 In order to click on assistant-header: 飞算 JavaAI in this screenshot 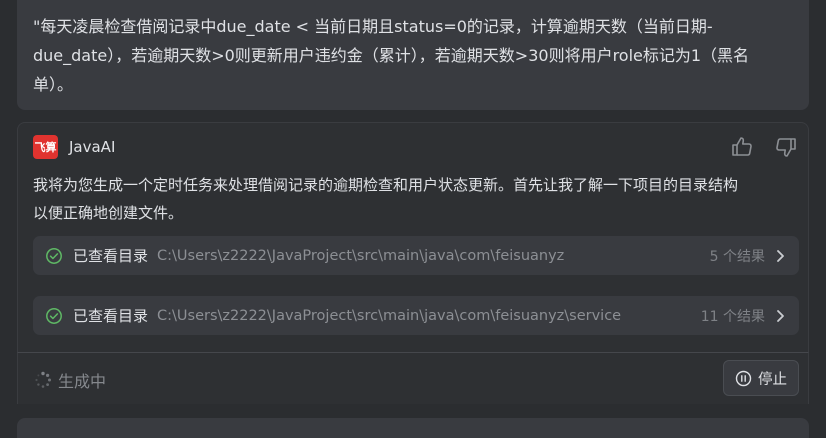, I will do `click(74, 147)`.